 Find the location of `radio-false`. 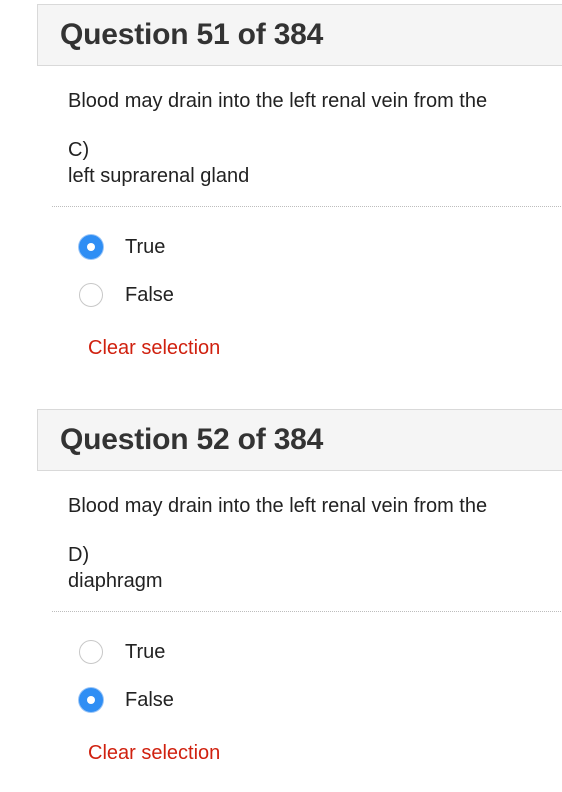

radio-false is located at coordinates (91, 295).